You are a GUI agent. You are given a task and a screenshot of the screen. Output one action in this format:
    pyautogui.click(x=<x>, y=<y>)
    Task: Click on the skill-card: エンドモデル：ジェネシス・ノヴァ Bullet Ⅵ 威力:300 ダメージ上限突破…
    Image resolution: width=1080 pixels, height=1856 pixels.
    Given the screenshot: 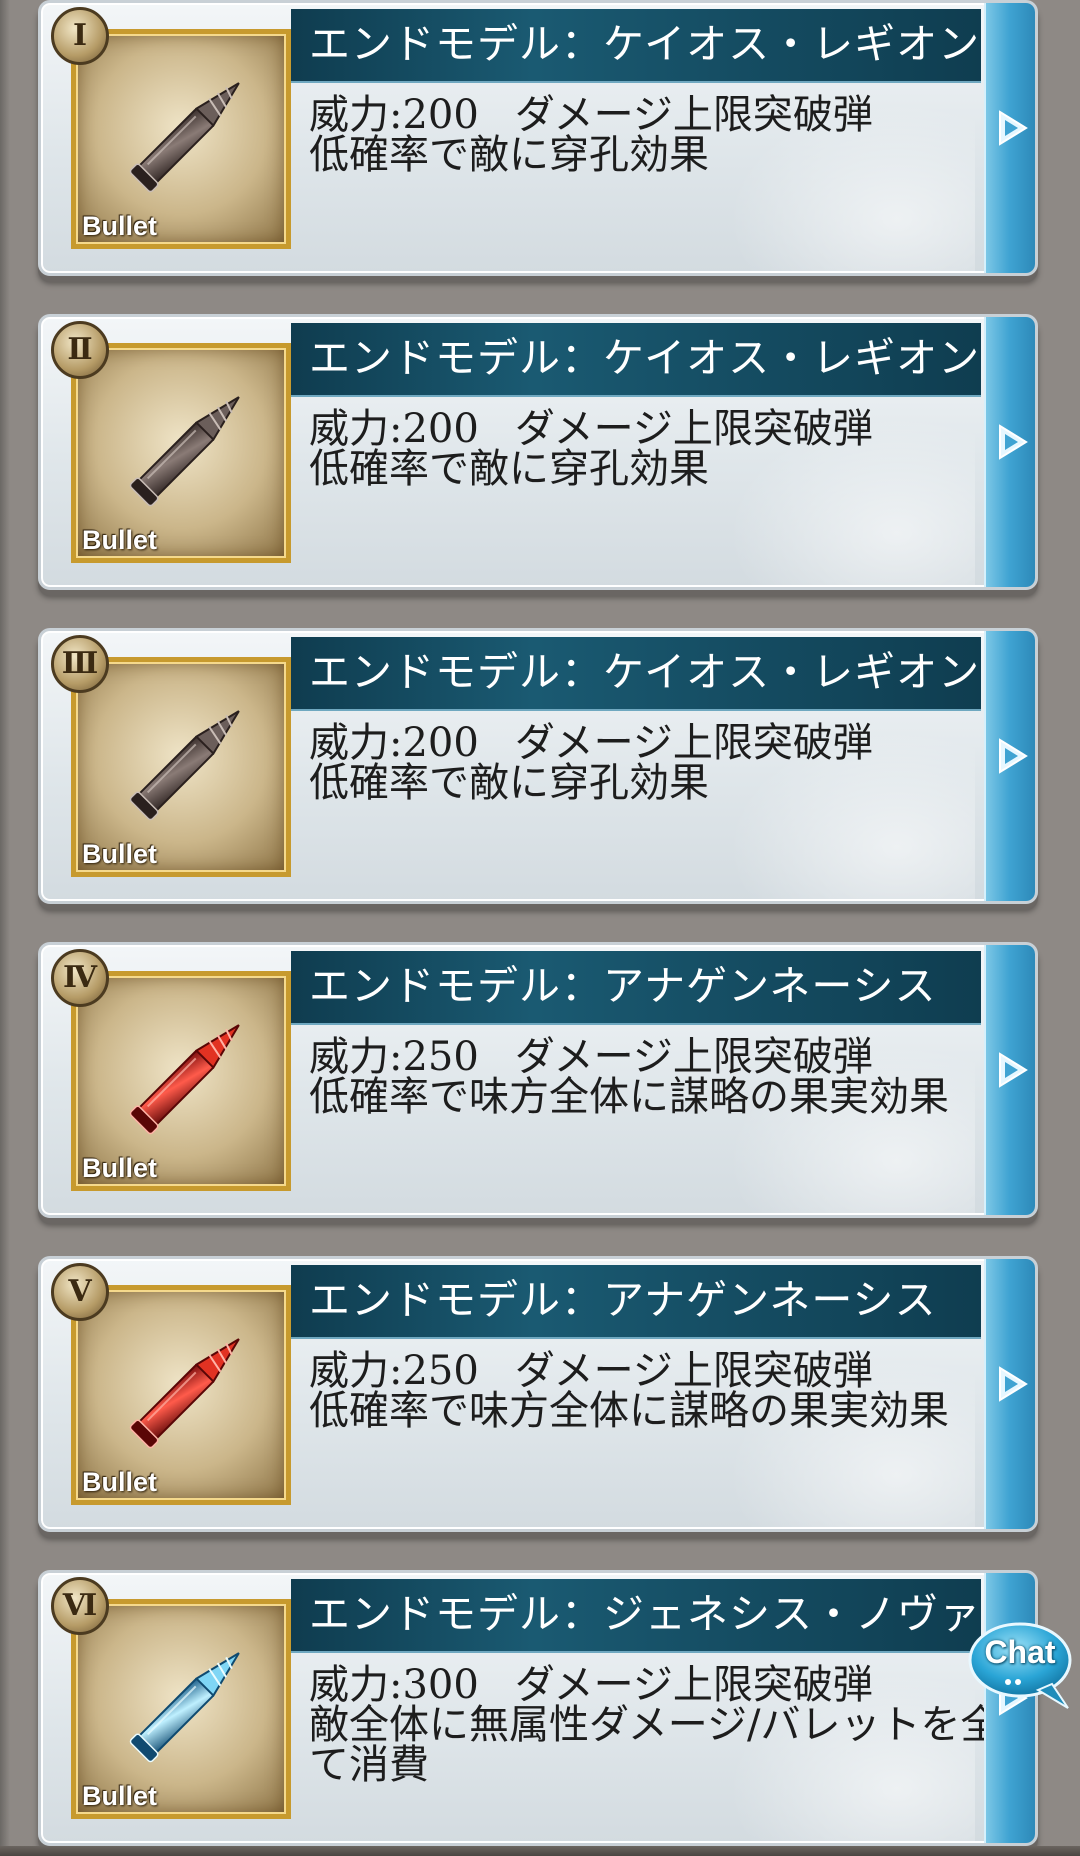 What is the action you would take?
    pyautogui.click(x=538, y=1708)
    